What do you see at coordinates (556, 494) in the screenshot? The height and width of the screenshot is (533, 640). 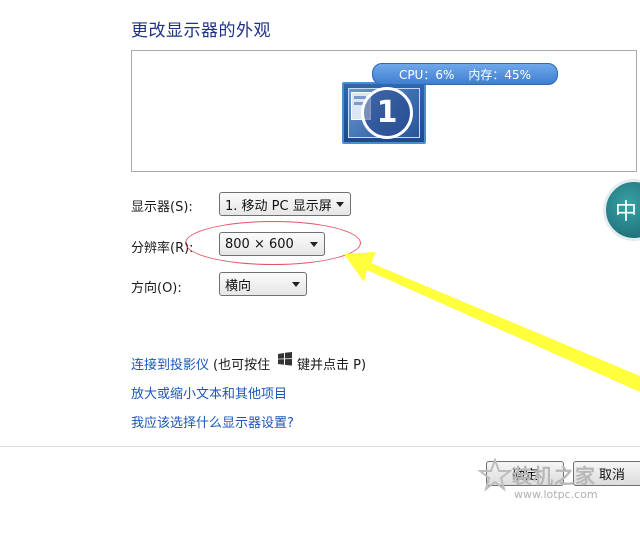 I see `watermark-url: www.lotpc.com` at bounding box center [556, 494].